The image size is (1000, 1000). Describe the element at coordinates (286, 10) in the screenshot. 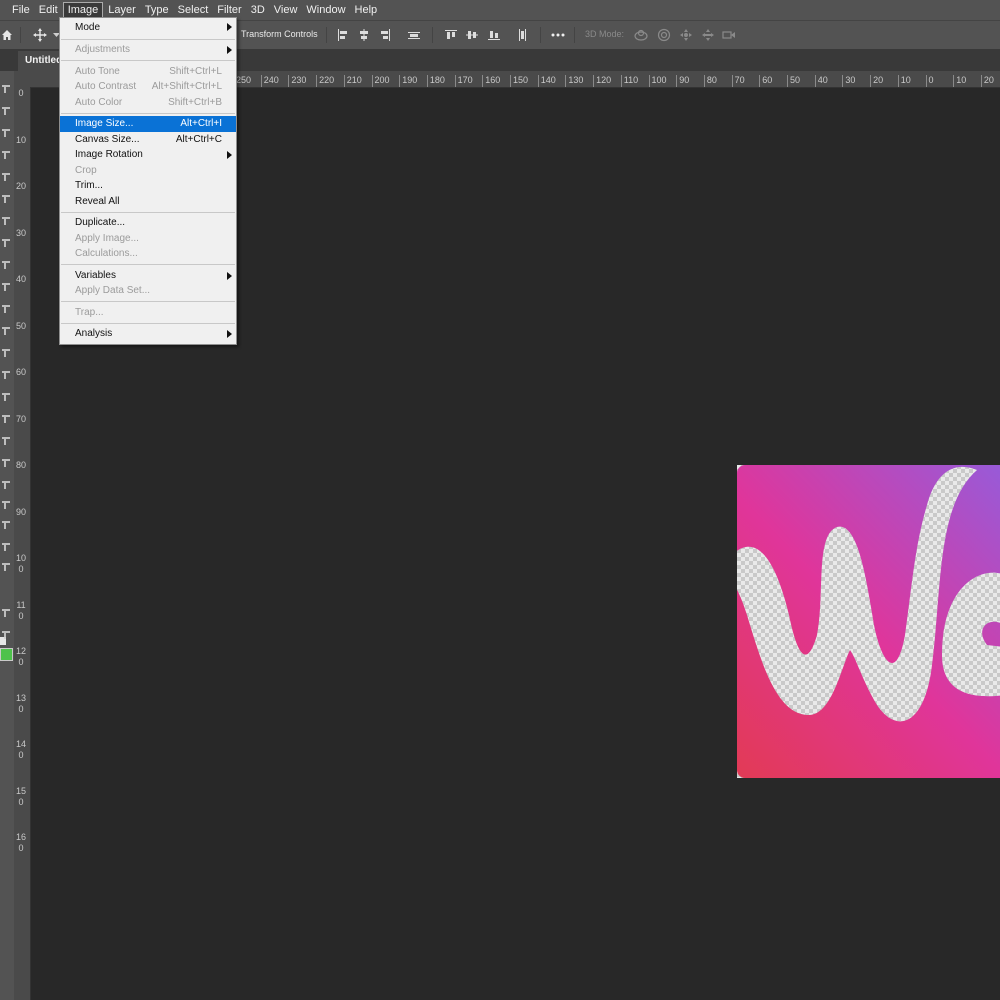

I see `menu-view: View` at that location.